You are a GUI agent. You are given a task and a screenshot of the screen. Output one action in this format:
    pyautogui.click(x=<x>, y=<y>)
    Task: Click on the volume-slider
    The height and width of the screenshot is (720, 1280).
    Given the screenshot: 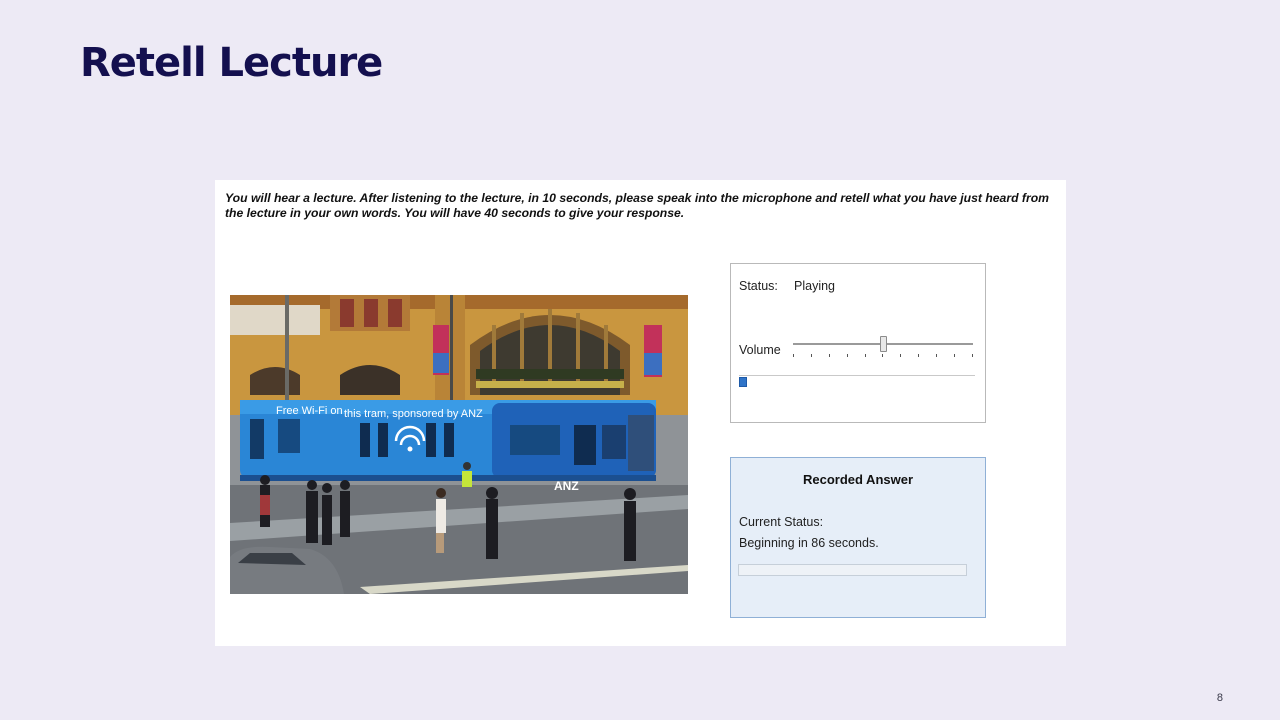 What is the action you would take?
    pyautogui.click(x=883, y=347)
    